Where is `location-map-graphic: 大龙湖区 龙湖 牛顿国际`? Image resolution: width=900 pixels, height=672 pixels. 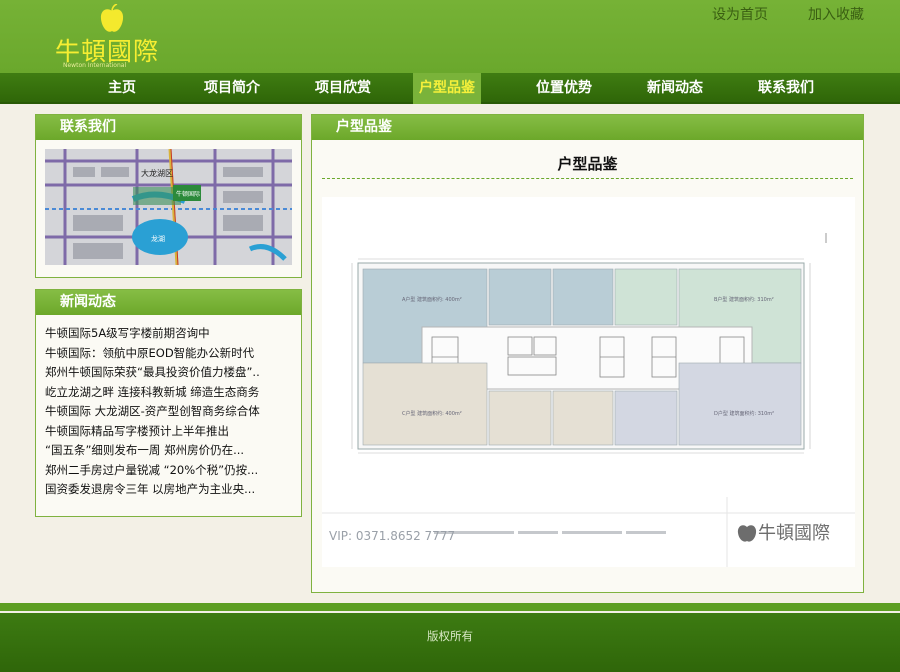 location-map-graphic: 大龙湖区 龙湖 牛顿国际 is located at coordinates (168, 207).